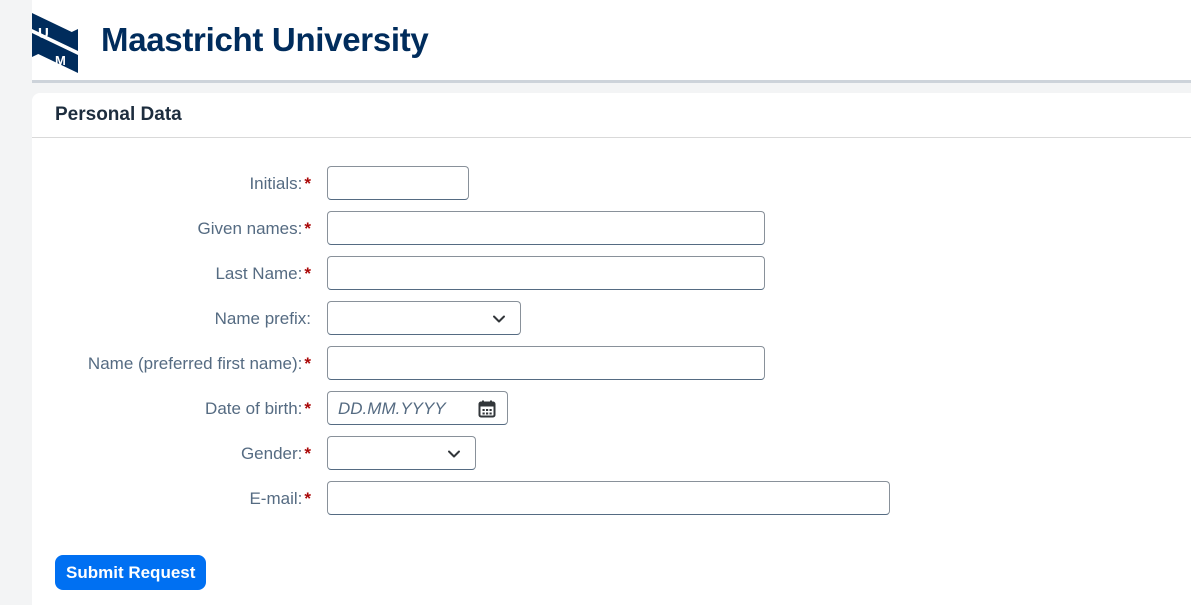 The image size is (1191, 605). Describe the element at coordinates (611, 81) in the screenshot. I see `header-divider` at that location.